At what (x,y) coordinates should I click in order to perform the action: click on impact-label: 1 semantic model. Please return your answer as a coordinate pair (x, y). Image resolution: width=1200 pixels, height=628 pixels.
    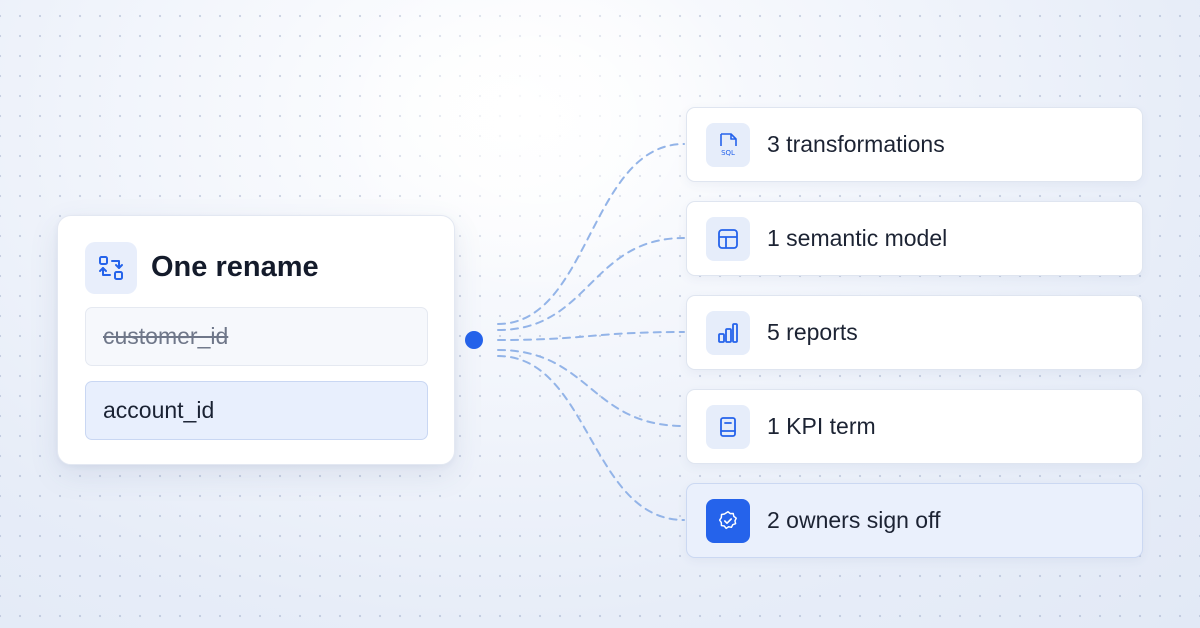
    Looking at the image, I should click on (857, 238).